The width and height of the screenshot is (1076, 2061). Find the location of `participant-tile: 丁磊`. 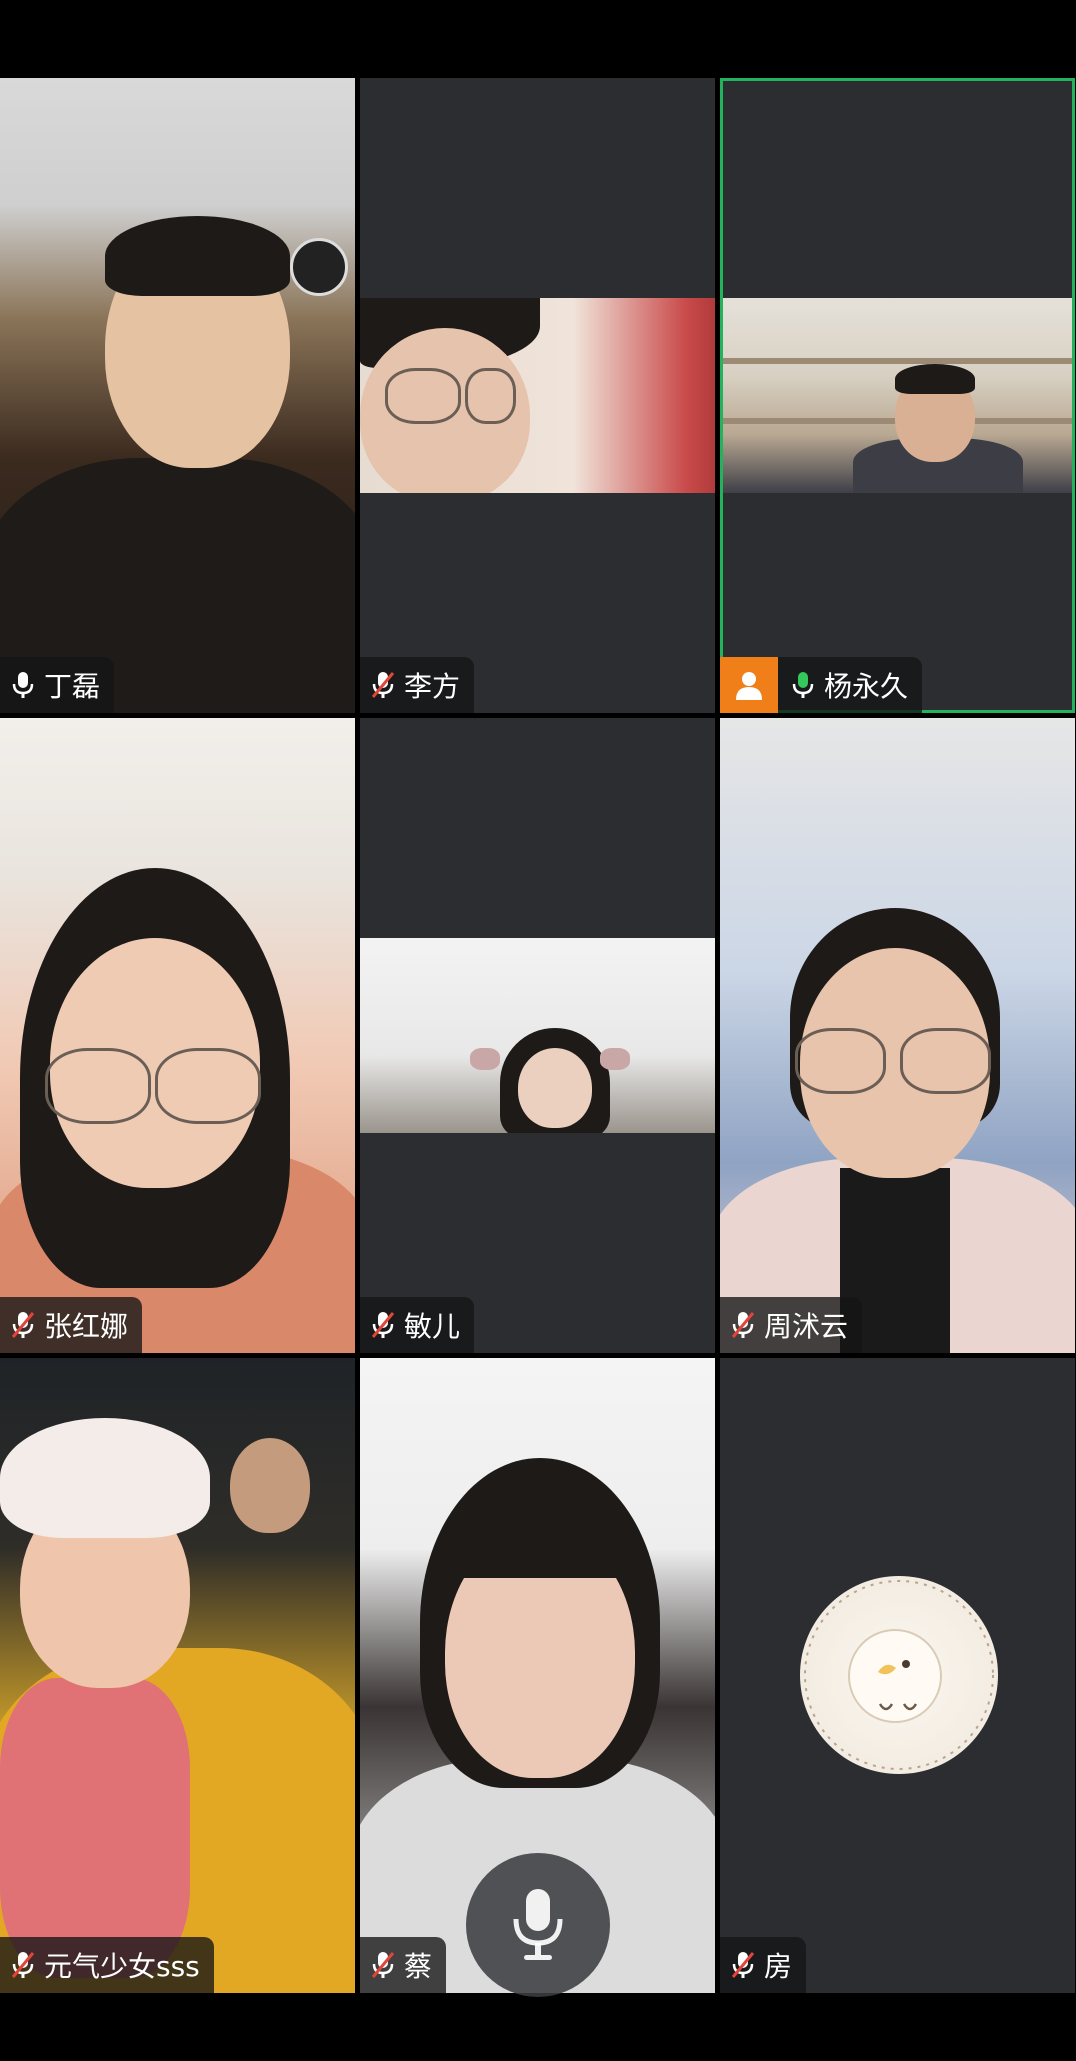

participant-tile: 丁磊 is located at coordinates (177, 395).